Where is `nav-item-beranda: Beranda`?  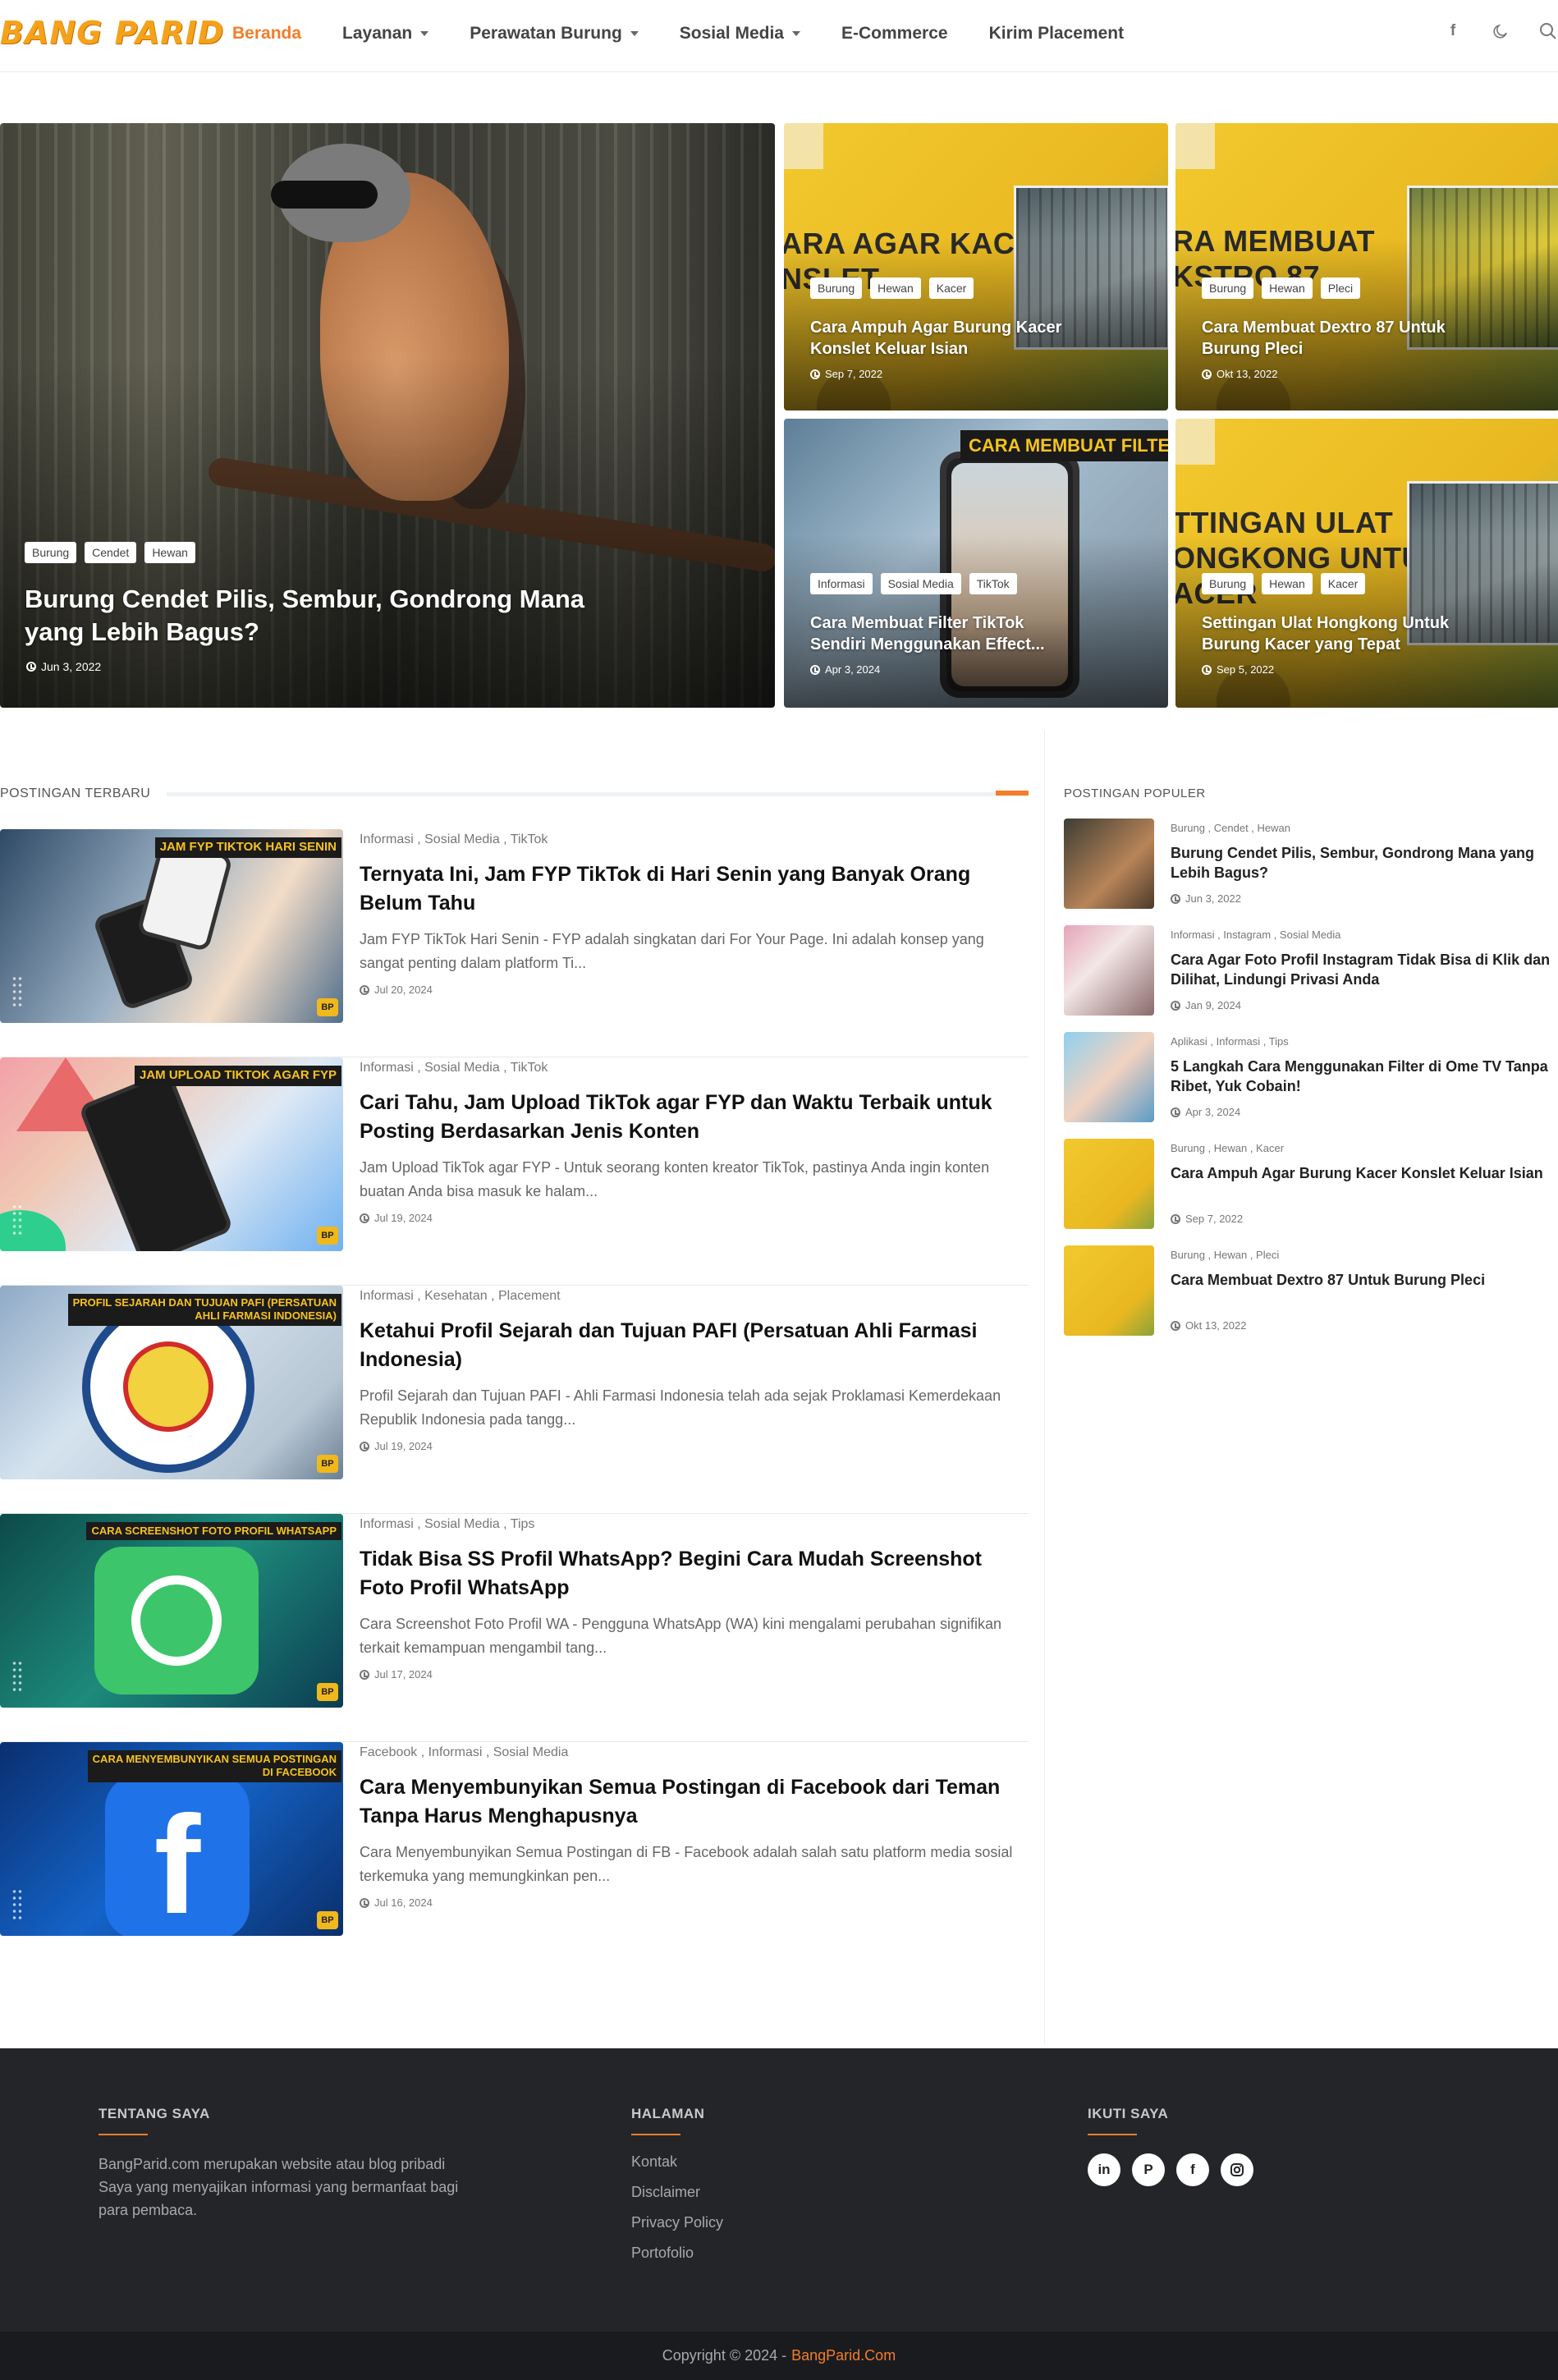 nav-item-beranda: Beranda is located at coordinates (266, 33).